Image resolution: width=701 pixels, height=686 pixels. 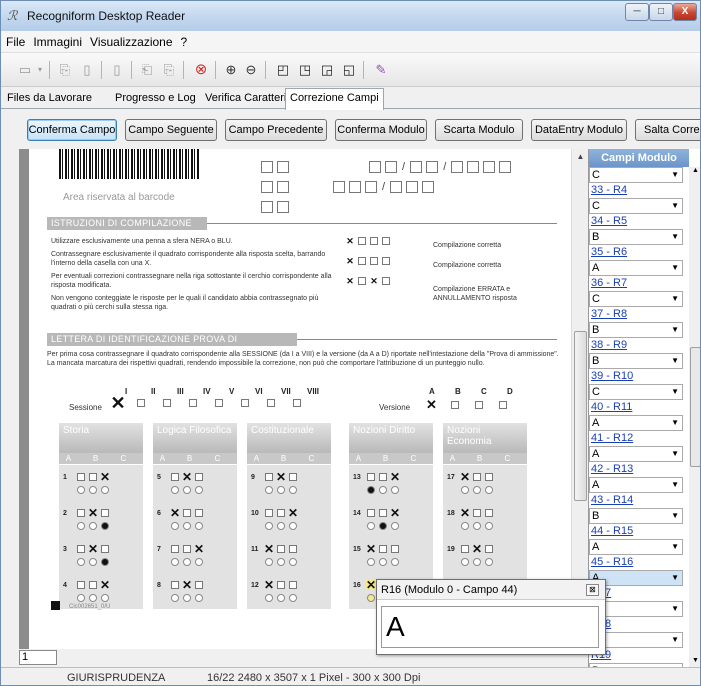 I want to click on toolbar: ▭ ▾ ⎘ ▯ ▯ ⎗ ⎘ ⊗ ⊕ ⊖ ◰ ◳ ◲ ◱ ✎, so click(x=350, y=70).